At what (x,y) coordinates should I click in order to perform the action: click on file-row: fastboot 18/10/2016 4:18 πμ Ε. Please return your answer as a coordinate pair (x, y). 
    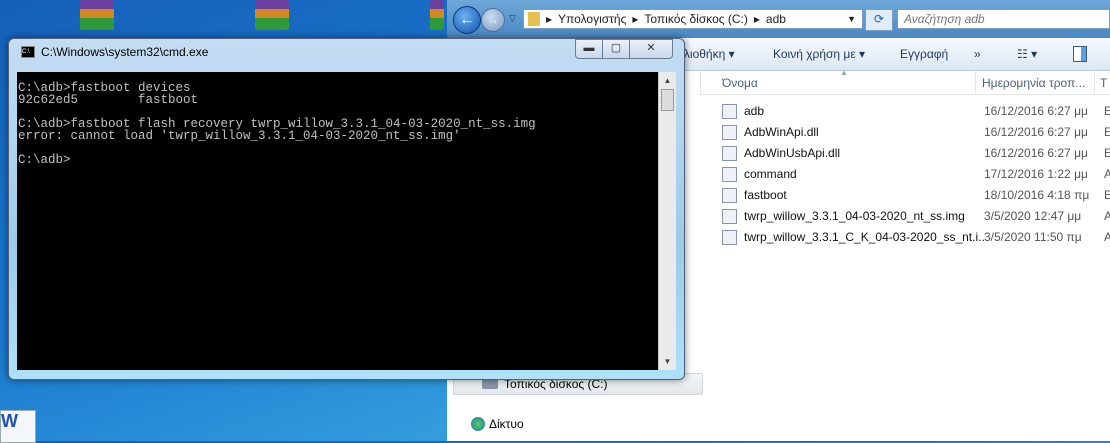
    Looking at the image, I should click on (916, 195).